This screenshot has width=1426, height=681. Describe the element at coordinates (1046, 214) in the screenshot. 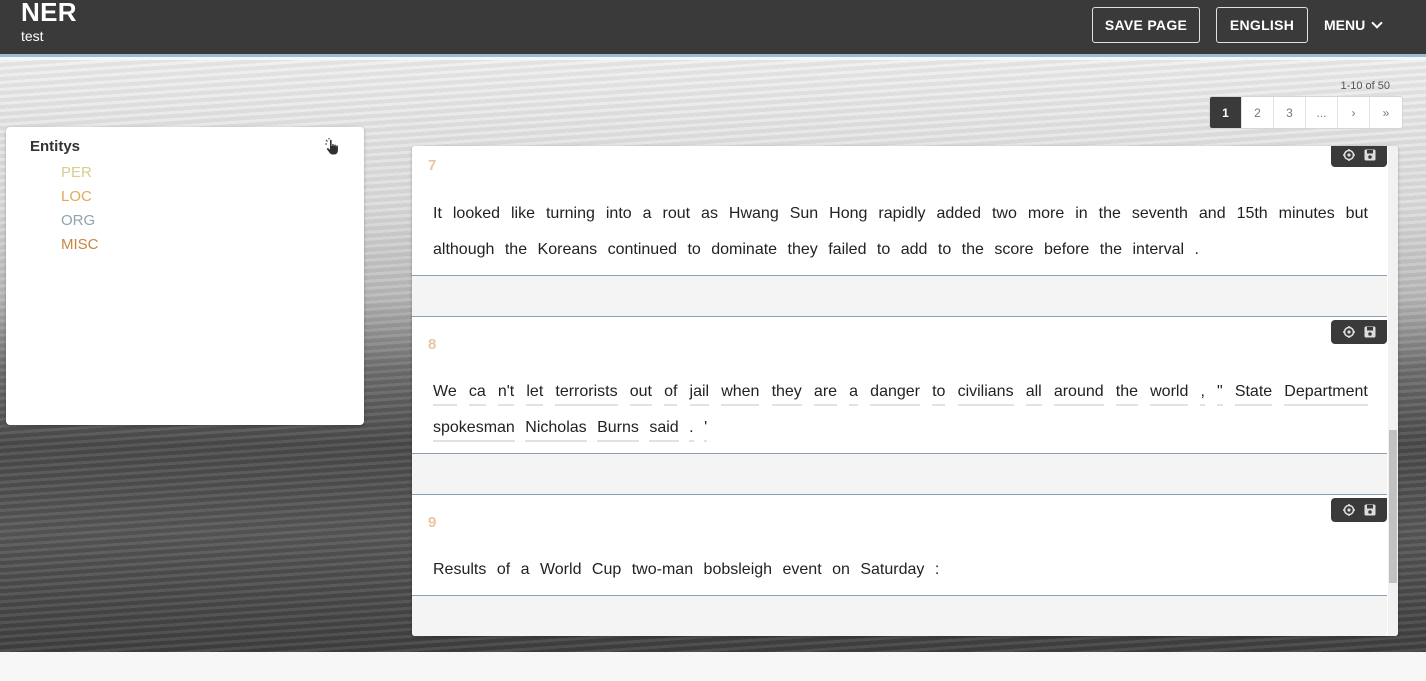

I see `sentence-token: more` at that location.